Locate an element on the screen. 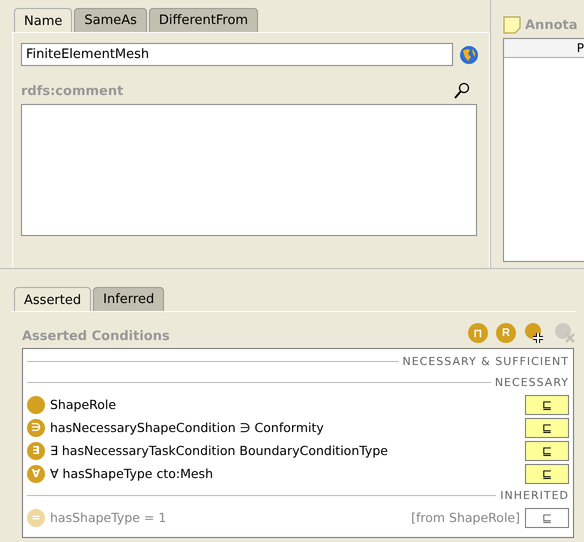 The height and width of the screenshot is (542, 584). section-heading: NECESSARY & SUFFICIENT is located at coordinates (485, 361).